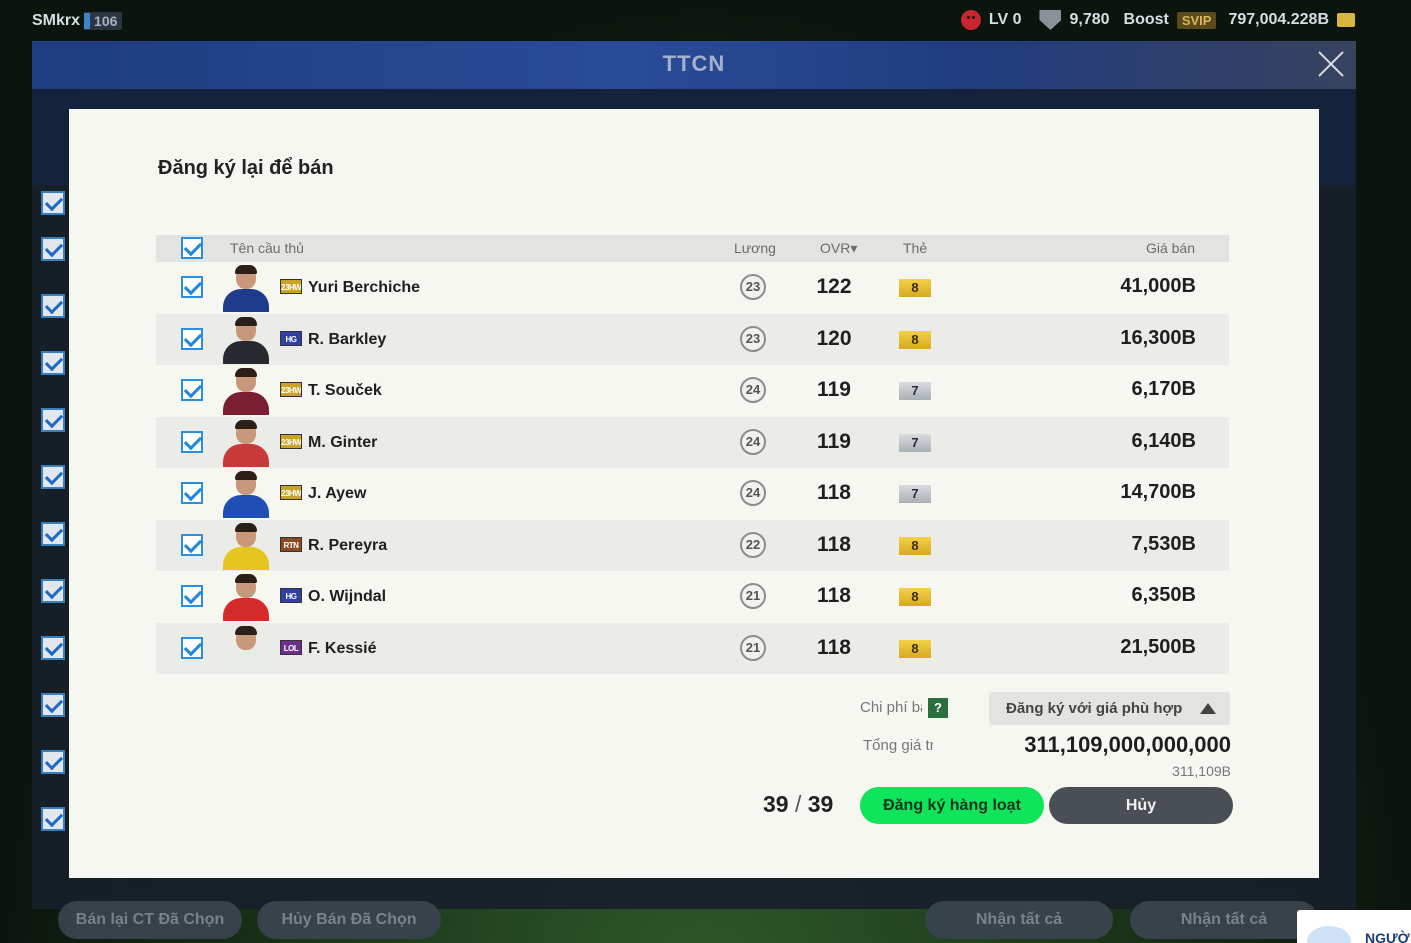 Image resolution: width=1411 pixels, height=943 pixels. What do you see at coordinates (1164, 595) in the screenshot?
I see `player-price: 6,350B` at bounding box center [1164, 595].